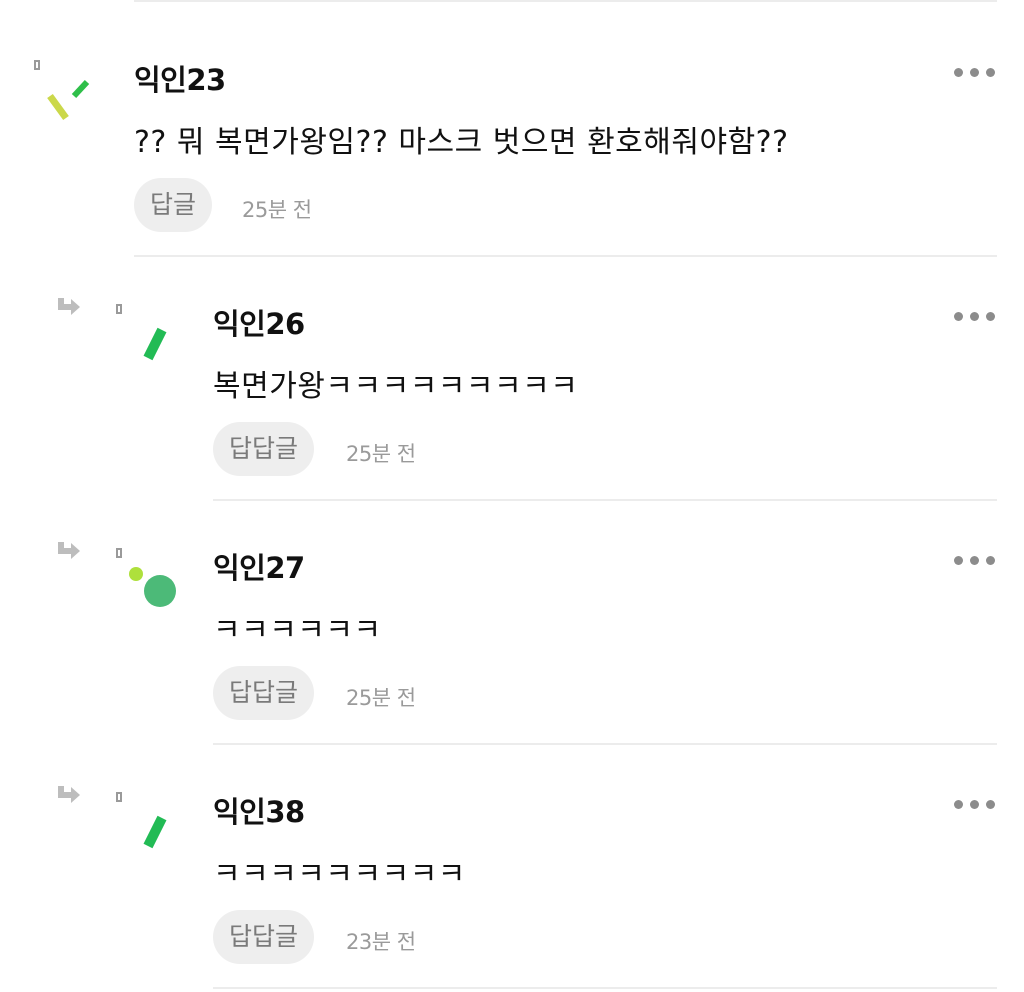 This screenshot has height=992, width=1024. I want to click on comment-author: 익인27, so click(259, 566).